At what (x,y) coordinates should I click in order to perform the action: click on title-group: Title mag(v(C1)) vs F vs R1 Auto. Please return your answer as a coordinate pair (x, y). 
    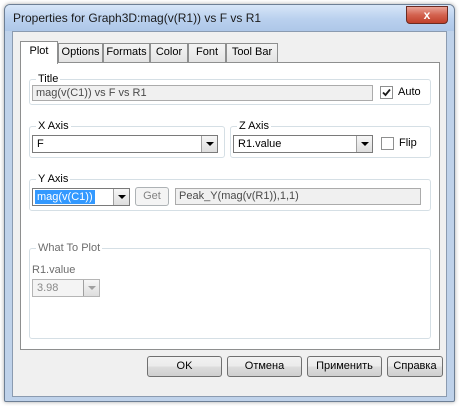
    Looking at the image, I should click on (230, 89).